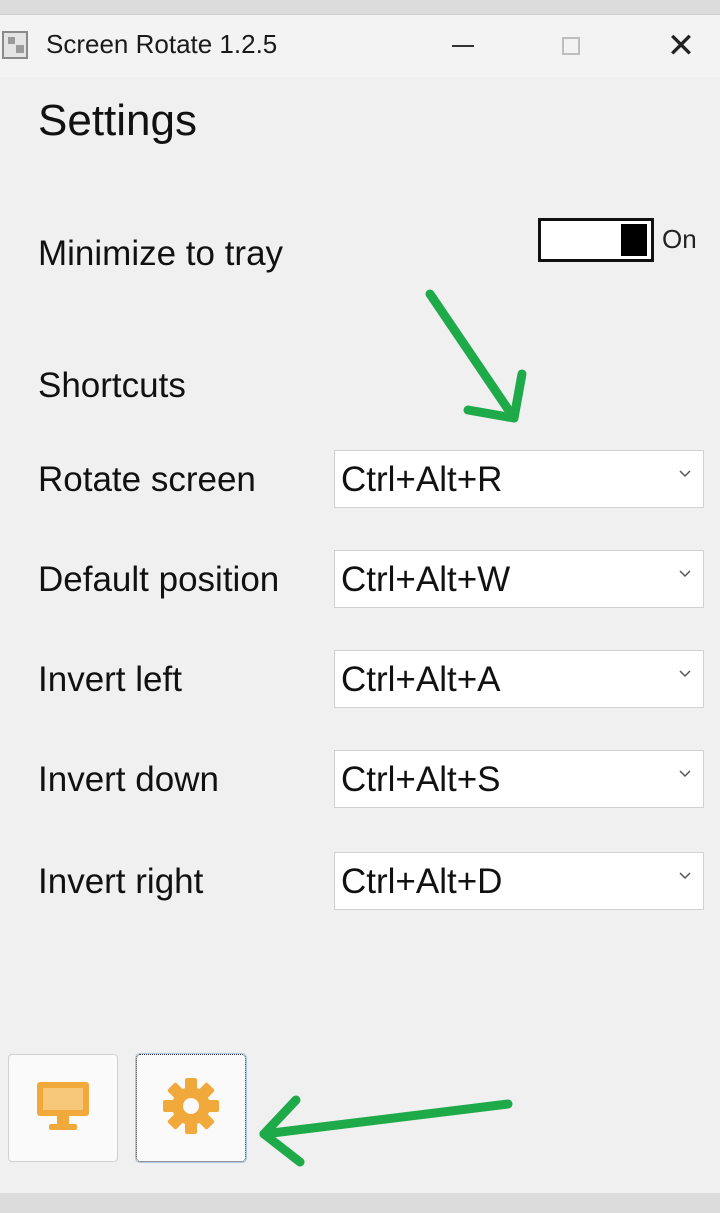 The height and width of the screenshot is (1213, 720). What do you see at coordinates (679, 239) in the screenshot?
I see `toggle-state-label: On` at bounding box center [679, 239].